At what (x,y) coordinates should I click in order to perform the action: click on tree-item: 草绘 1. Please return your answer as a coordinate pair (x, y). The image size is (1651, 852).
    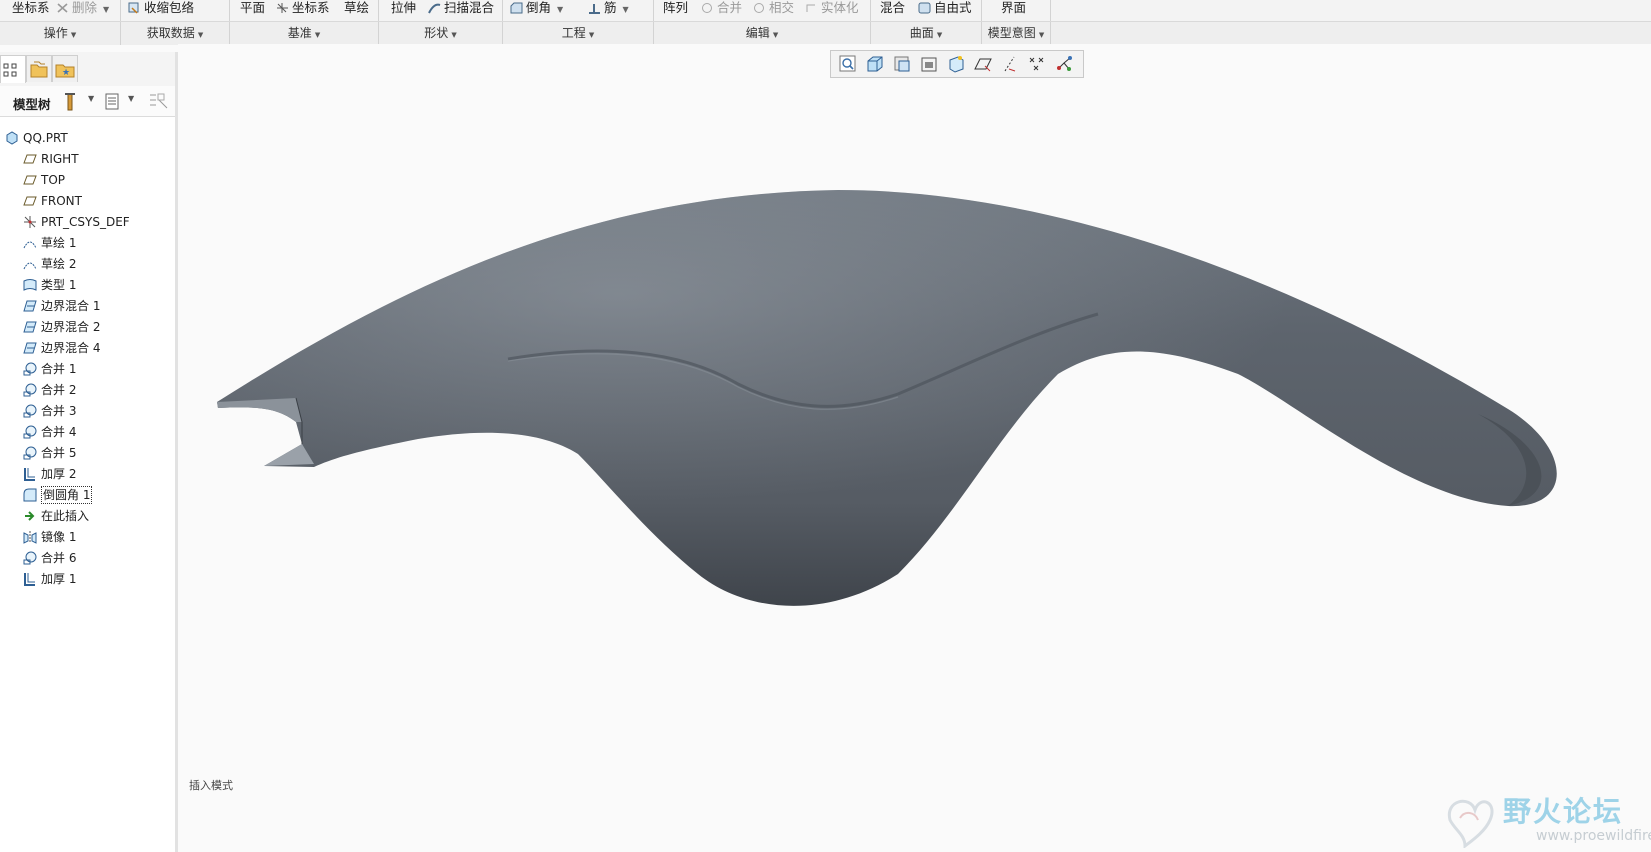
    Looking at the image, I should click on (85, 243).